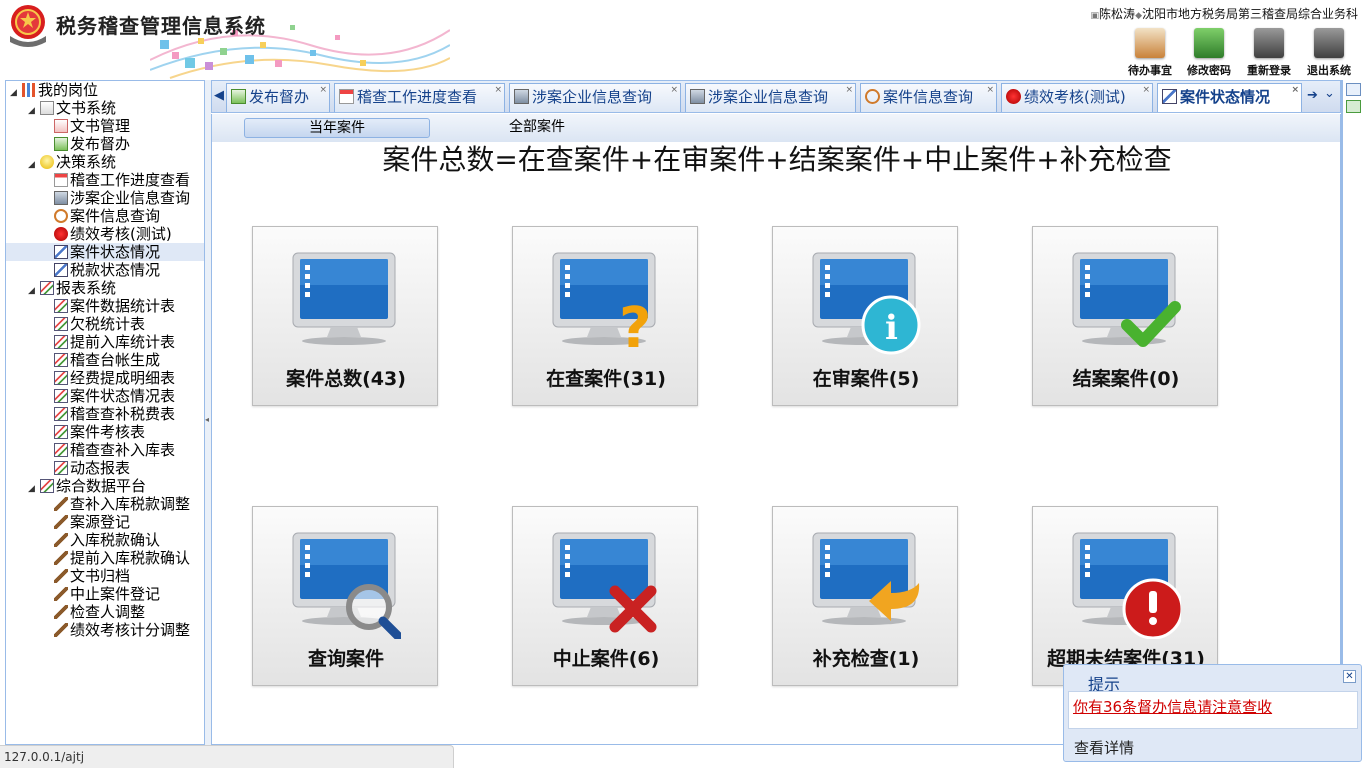  What do you see at coordinates (1172, 707) in the screenshot?
I see `notification-message-link: 你有36条督办信息请注意查收` at bounding box center [1172, 707].